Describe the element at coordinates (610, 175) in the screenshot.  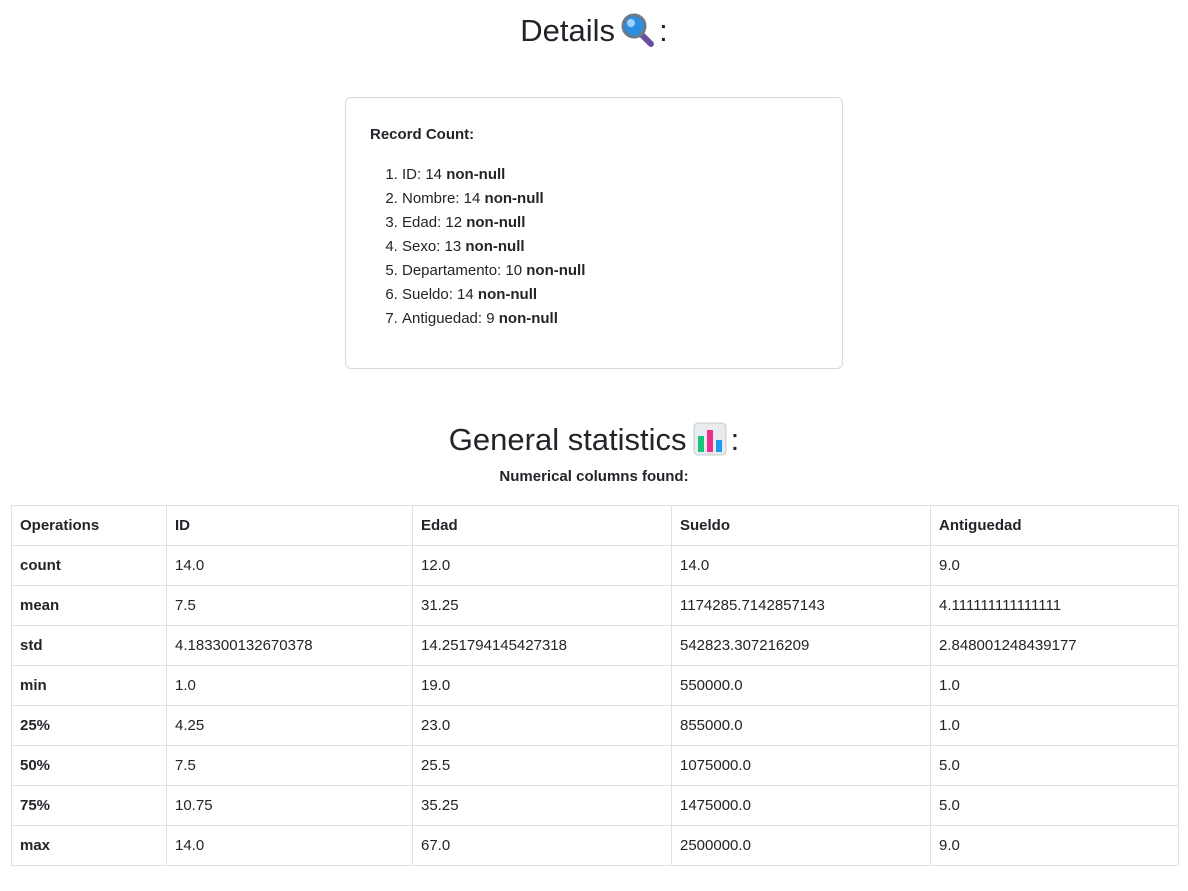
I see `record-count-item: ID: 14 non-null` at that location.